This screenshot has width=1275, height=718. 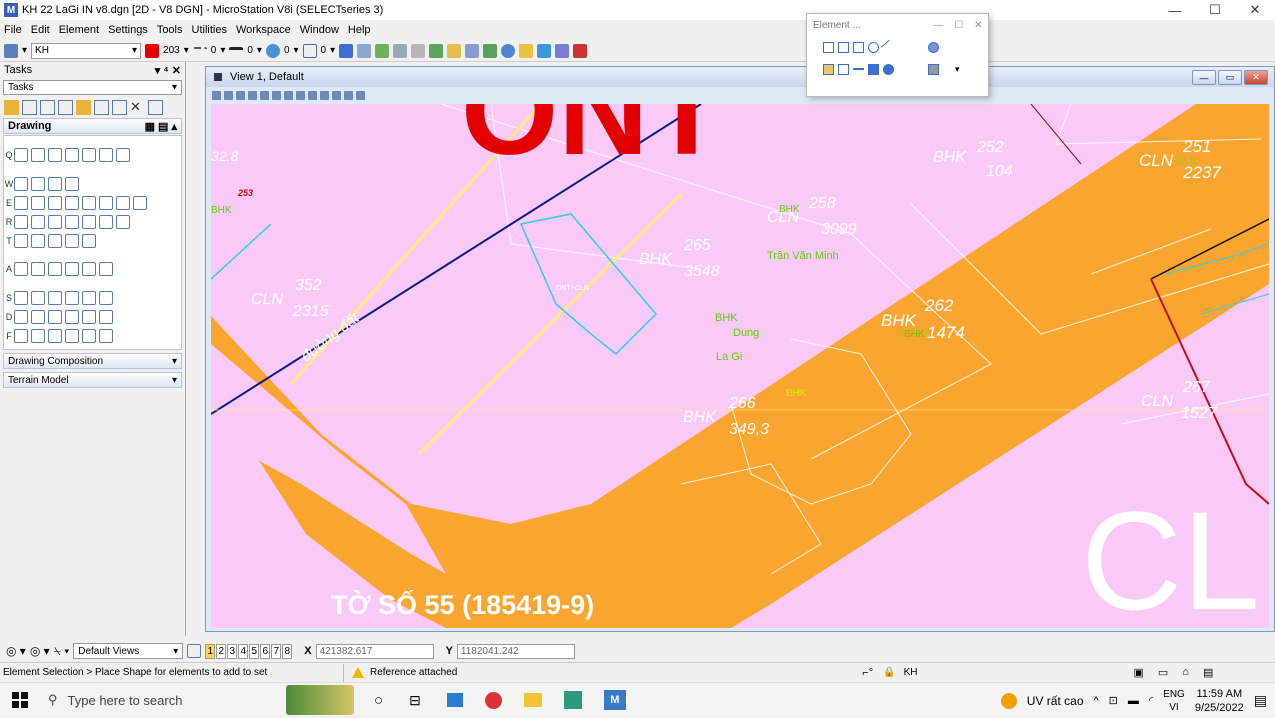 I want to click on delete-icon: ✕, so click(x=137, y=107).